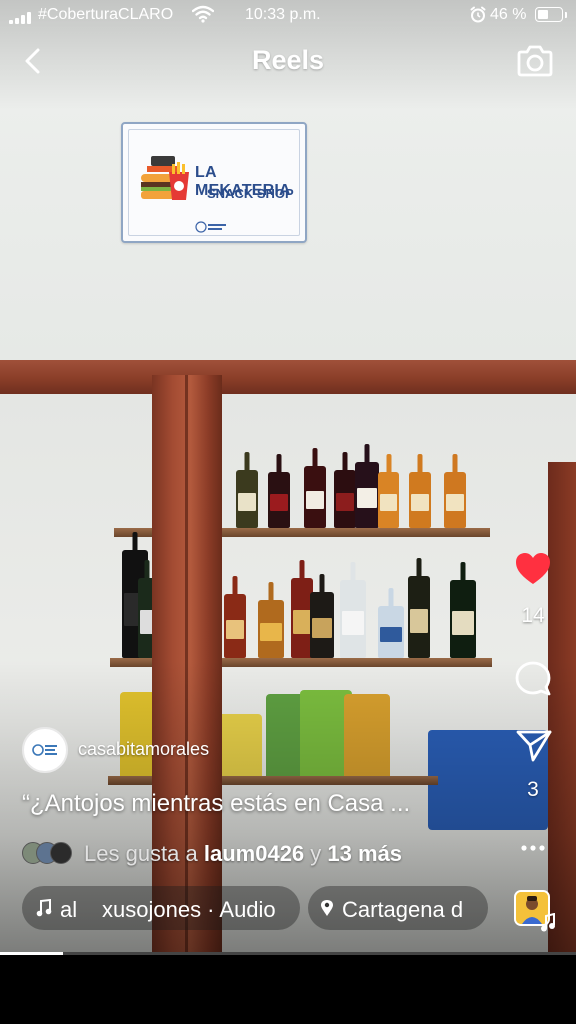 Image resolution: width=576 pixels, height=1024 pixels. I want to click on location-text: Cartagena d, so click(403, 909).